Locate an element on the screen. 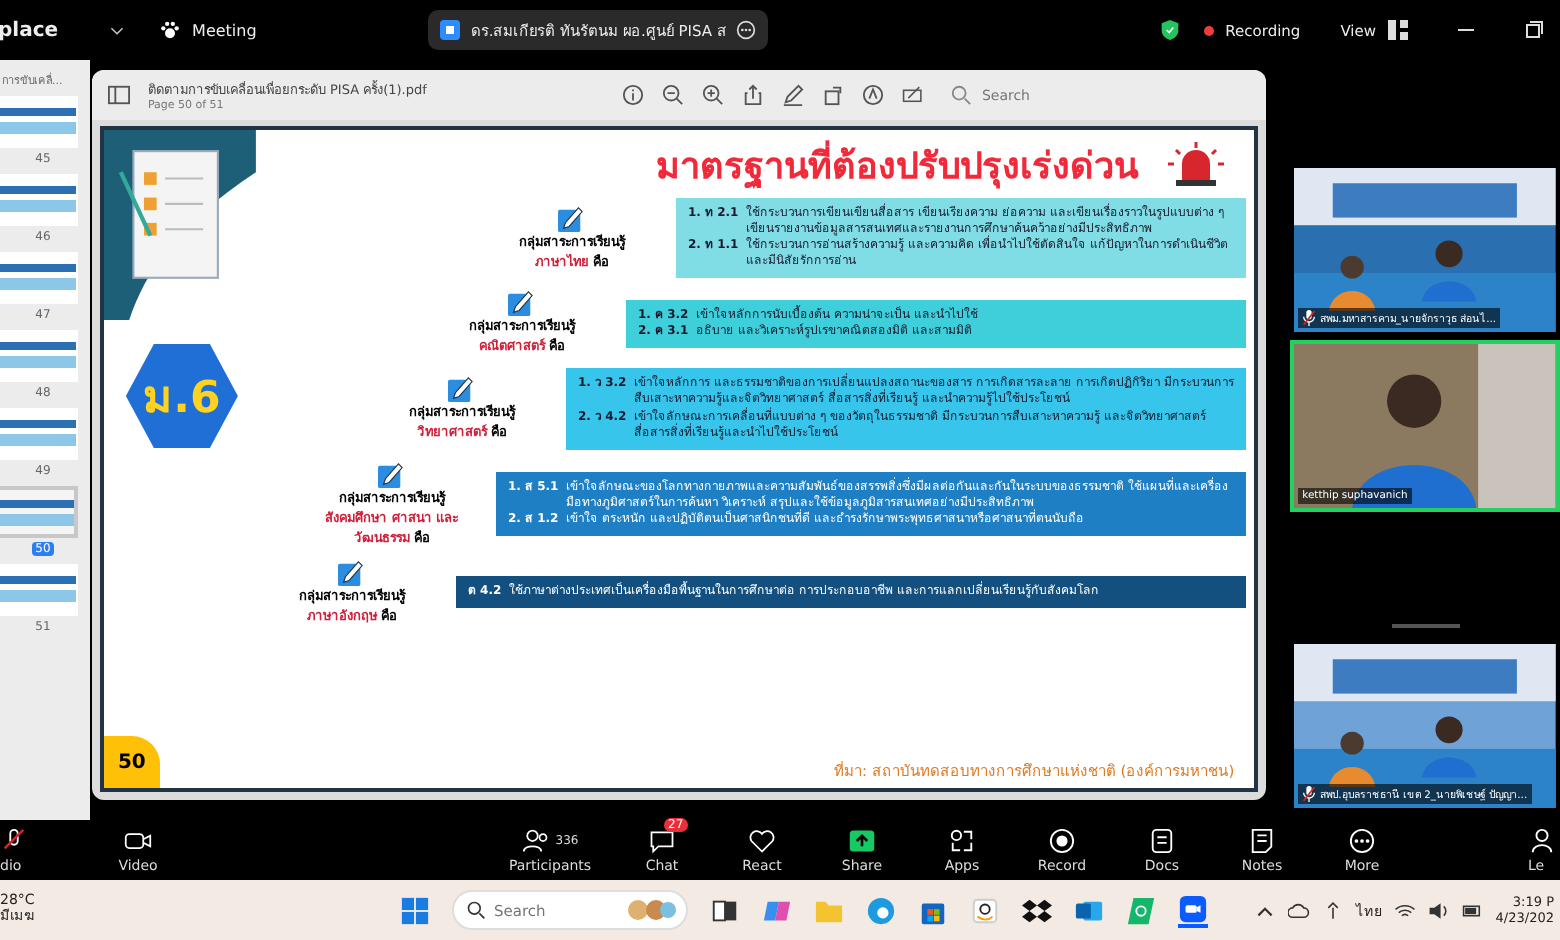 Image resolution: width=1560 pixels, height=940 pixels. page-number-badge: 50 is located at coordinates (131, 762).